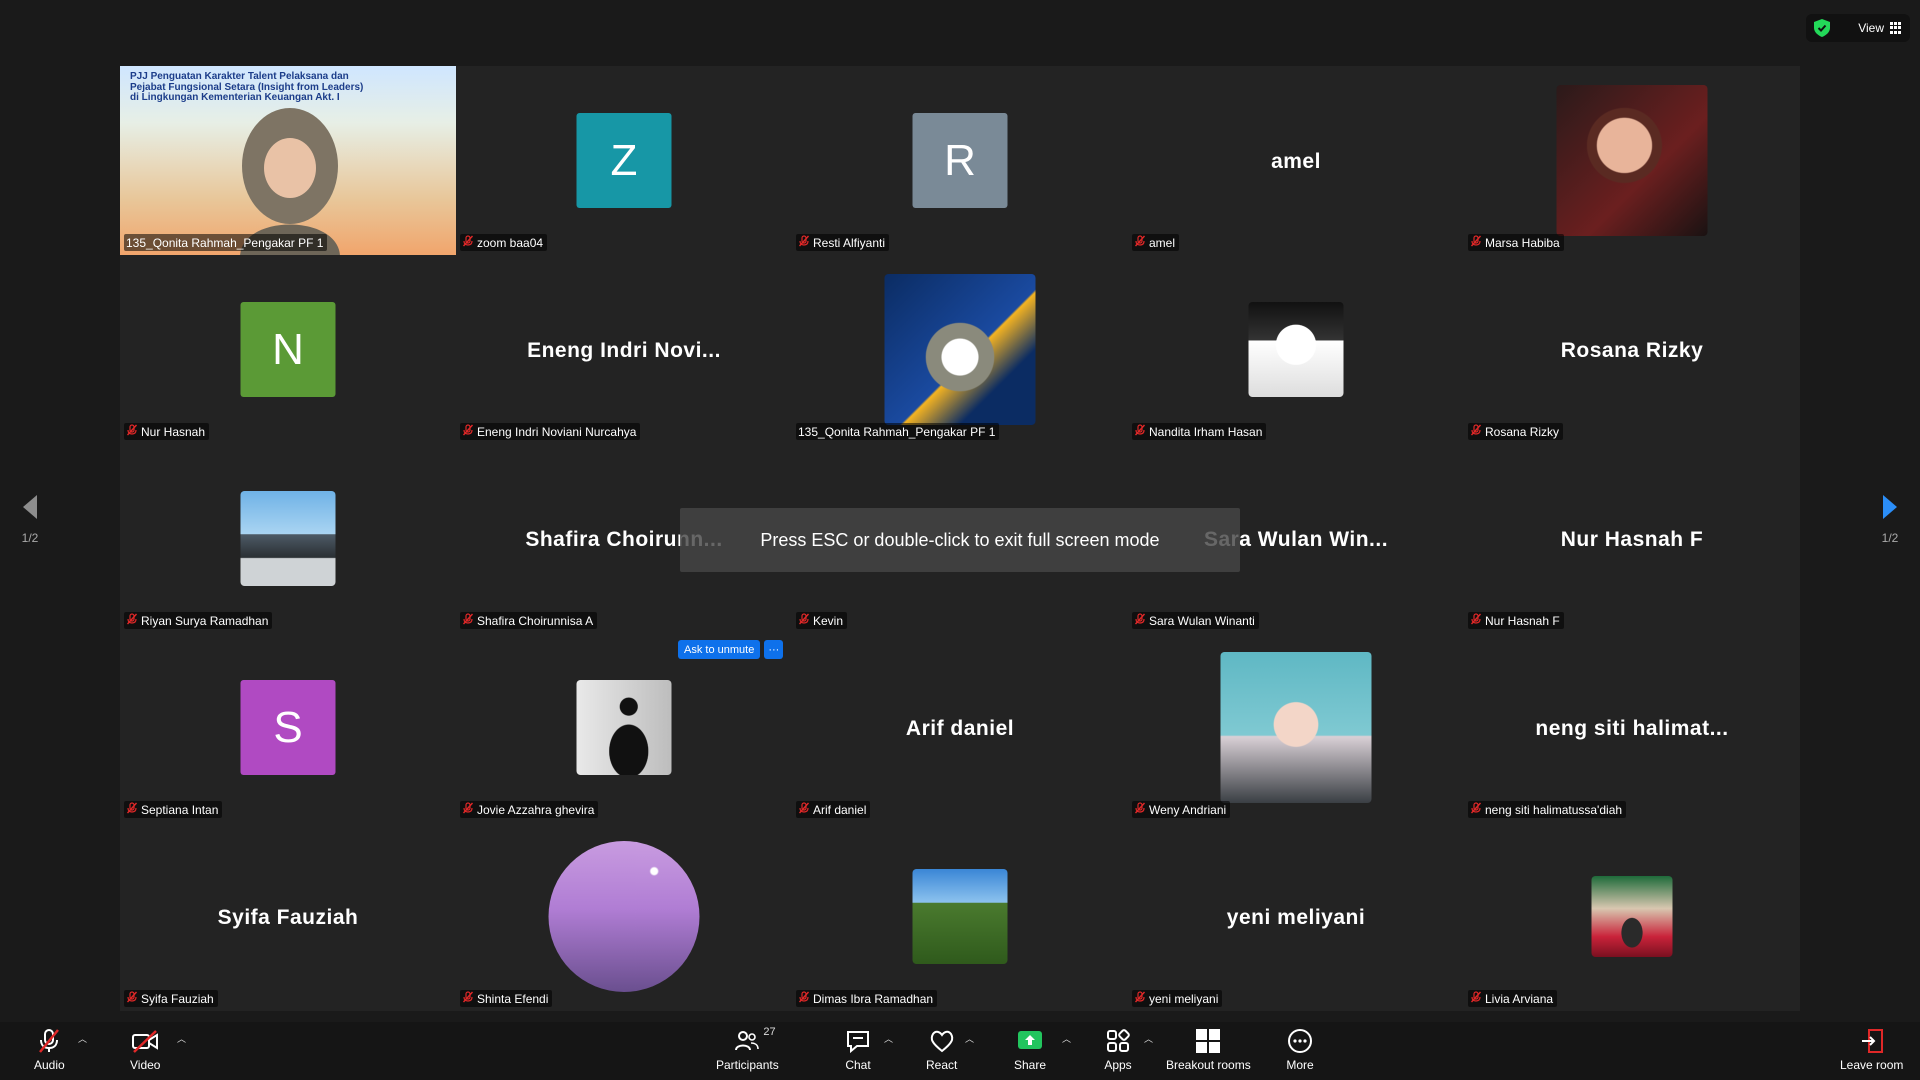  I want to click on video-options-caret-icon: ︿, so click(181, 1038).